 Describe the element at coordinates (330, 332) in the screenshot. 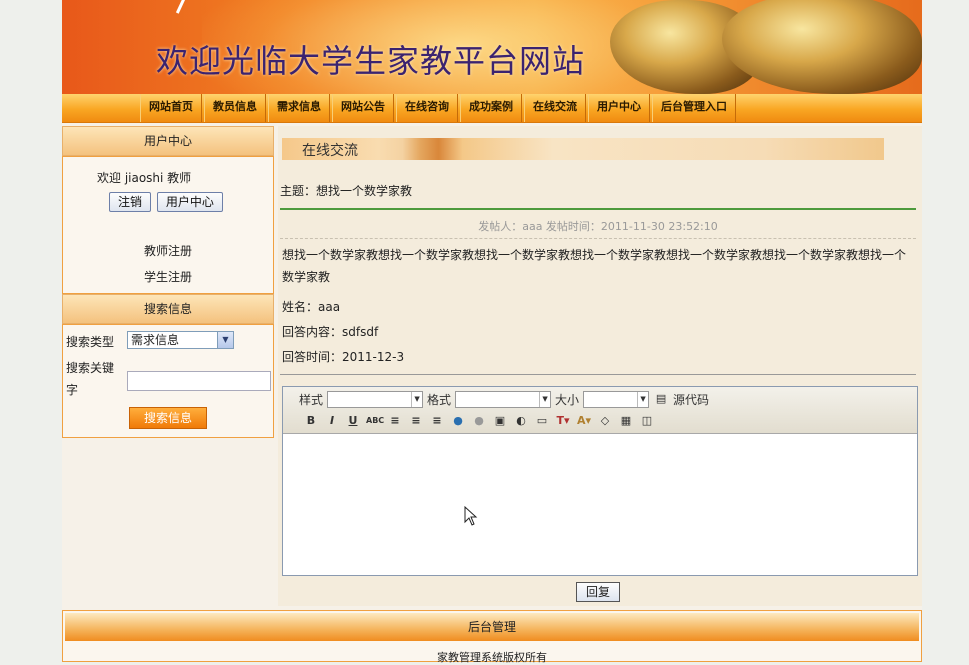

I see `reply-content-line: 回答内容：sdfsdf` at that location.